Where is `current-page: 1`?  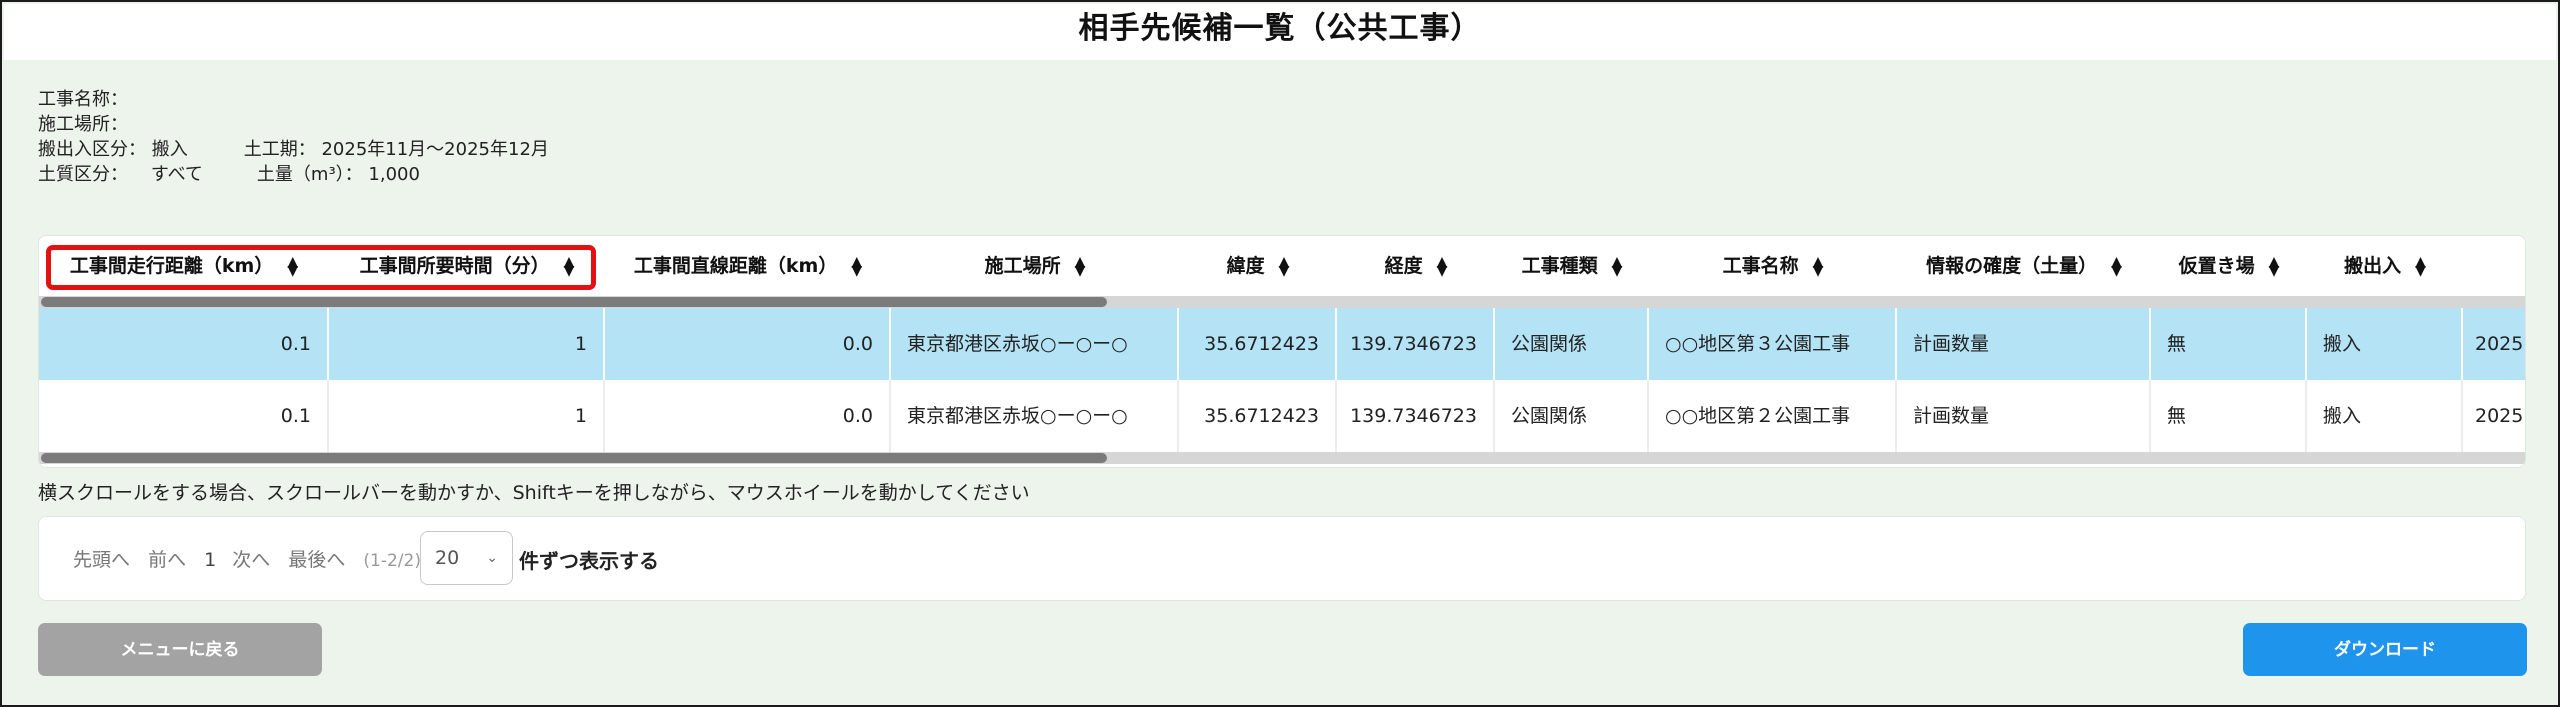 current-page: 1 is located at coordinates (210, 560).